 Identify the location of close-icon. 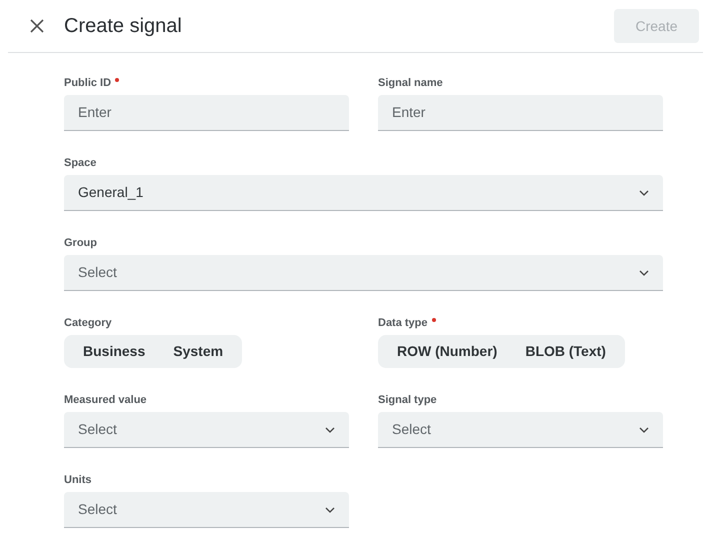
(37, 26).